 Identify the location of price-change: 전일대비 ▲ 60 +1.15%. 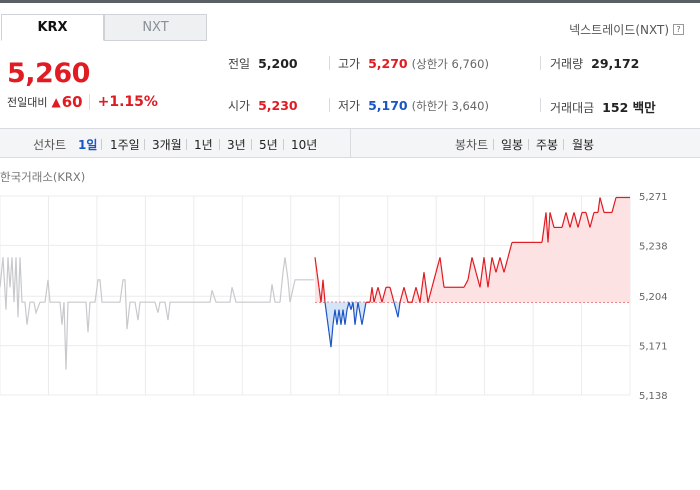
(82, 102).